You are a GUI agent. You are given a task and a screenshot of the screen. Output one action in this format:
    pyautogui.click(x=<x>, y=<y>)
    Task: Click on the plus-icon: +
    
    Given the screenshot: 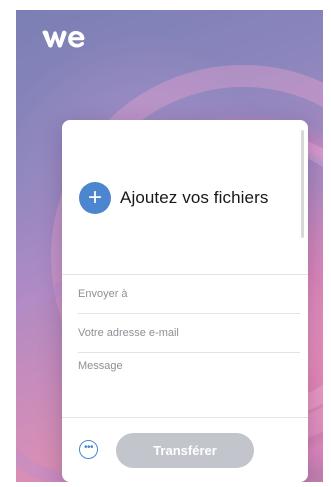 What is the action you would take?
    pyautogui.click(x=95, y=198)
    